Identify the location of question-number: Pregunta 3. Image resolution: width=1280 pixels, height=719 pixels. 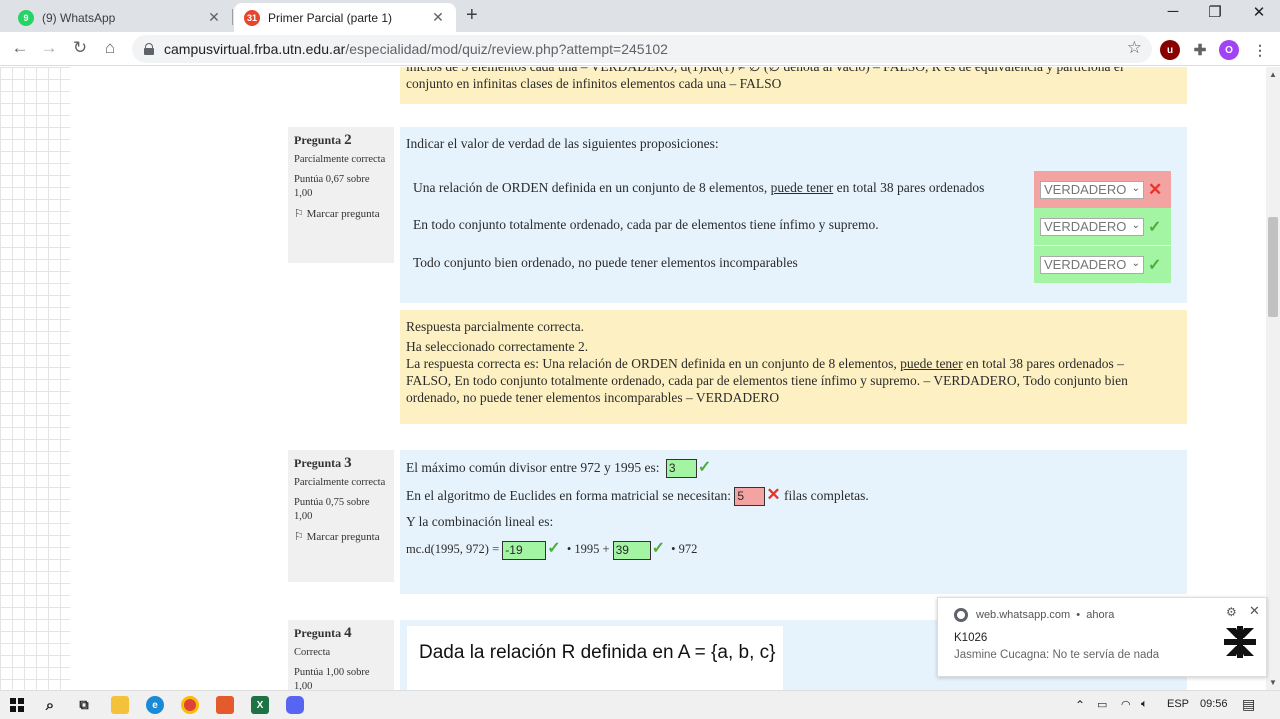
(323, 463).